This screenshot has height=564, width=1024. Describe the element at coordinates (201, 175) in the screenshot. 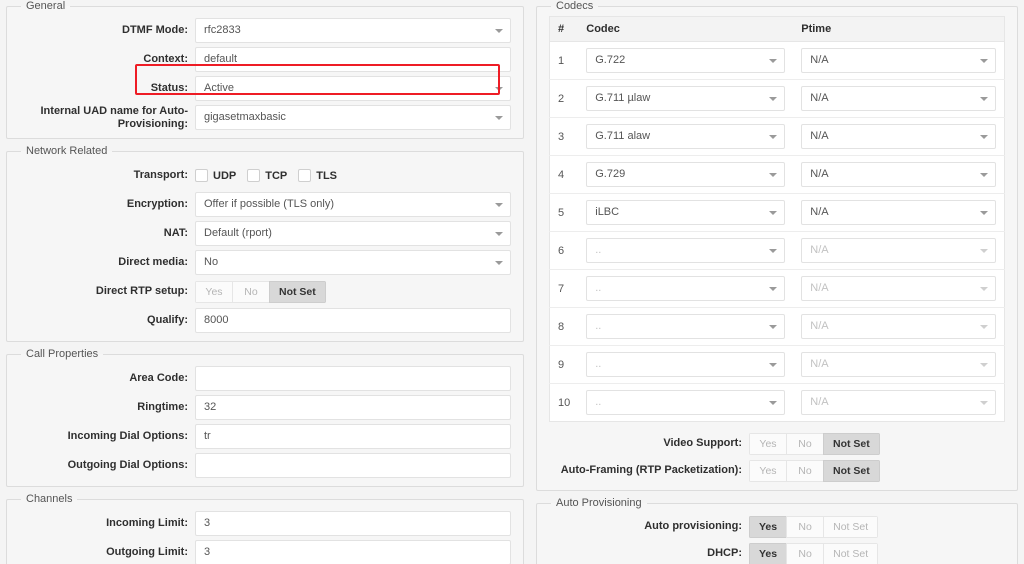

I see `checkbox-udp` at that location.